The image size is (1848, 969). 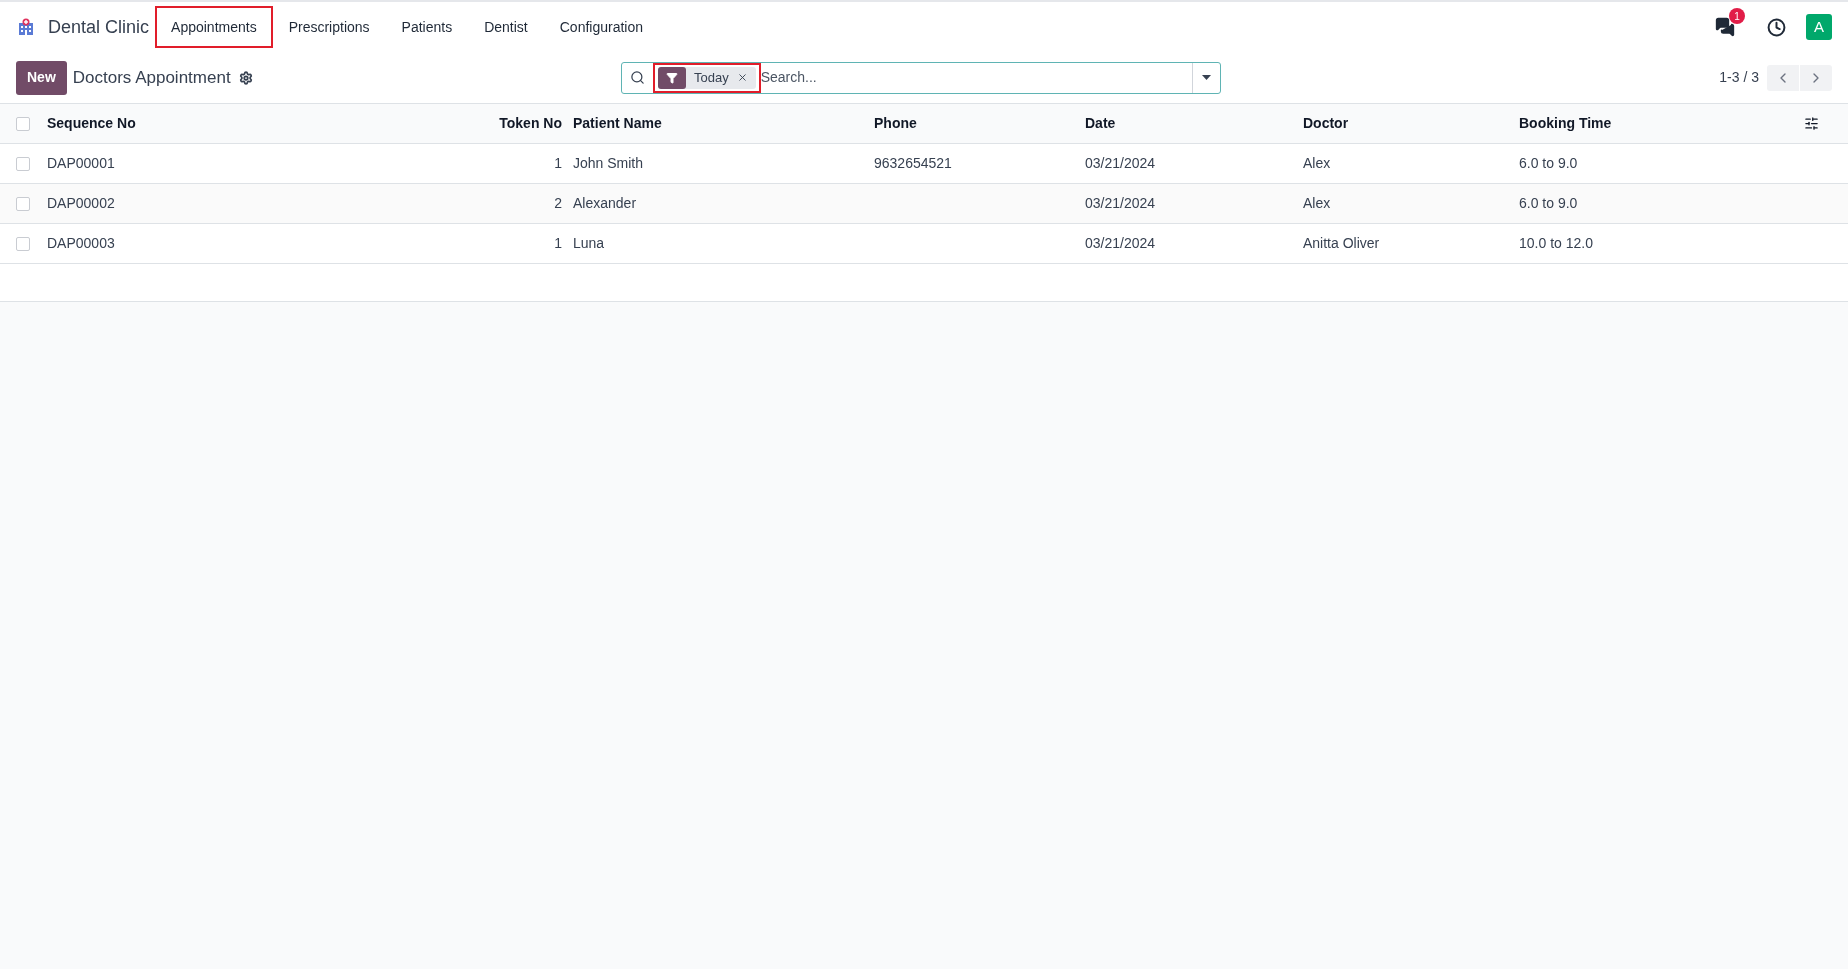 I want to click on table-cell-text: 10.0 to 12.0, so click(x=1556, y=243).